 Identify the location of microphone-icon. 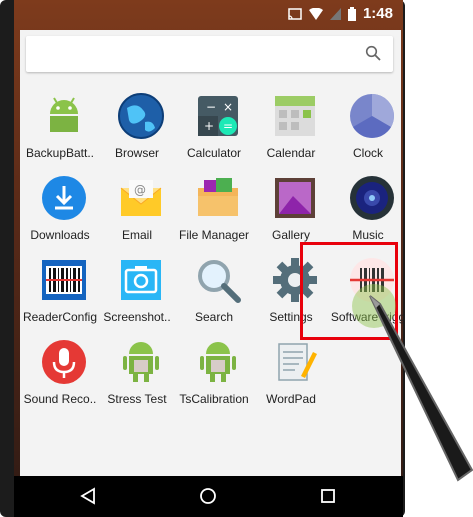
(64, 362).